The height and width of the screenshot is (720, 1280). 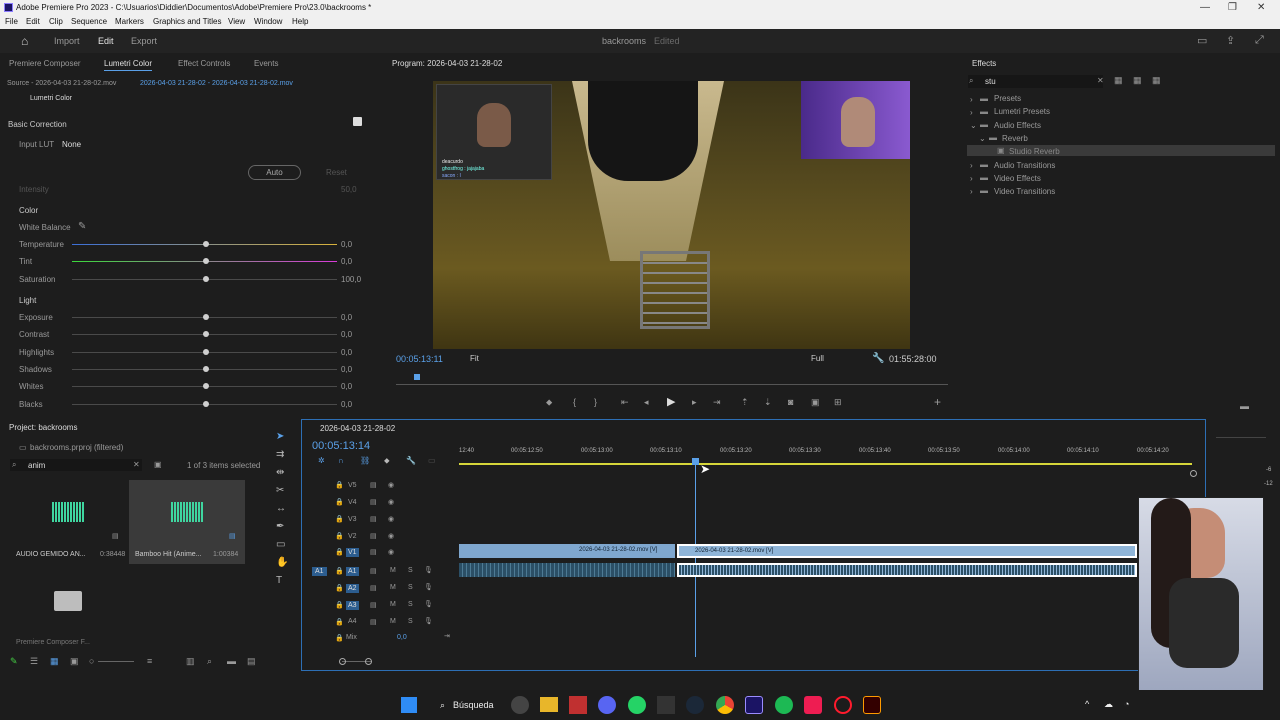 What do you see at coordinates (1017, 125) in the screenshot?
I see `effects-item-audio-effects: Audio Effects` at bounding box center [1017, 125].